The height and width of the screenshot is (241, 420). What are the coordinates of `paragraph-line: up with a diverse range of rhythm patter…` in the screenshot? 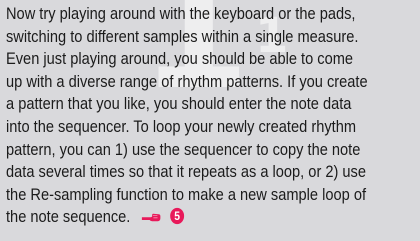 It's located at (187, 81).